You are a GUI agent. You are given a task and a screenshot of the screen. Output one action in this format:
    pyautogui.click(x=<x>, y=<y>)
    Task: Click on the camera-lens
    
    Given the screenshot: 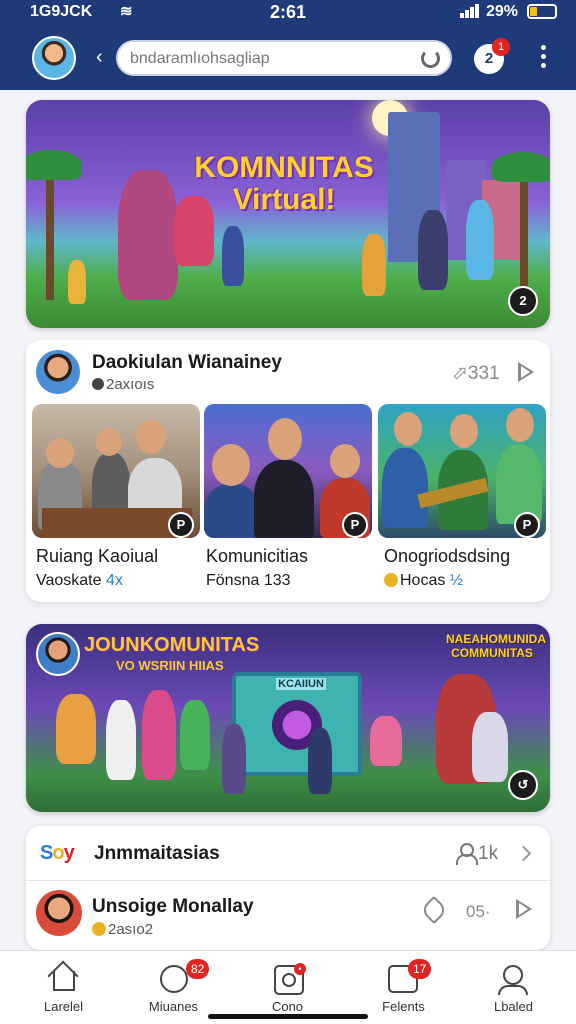 What is the action you would take?
    pyautogui.click(x=289, y=980)
    